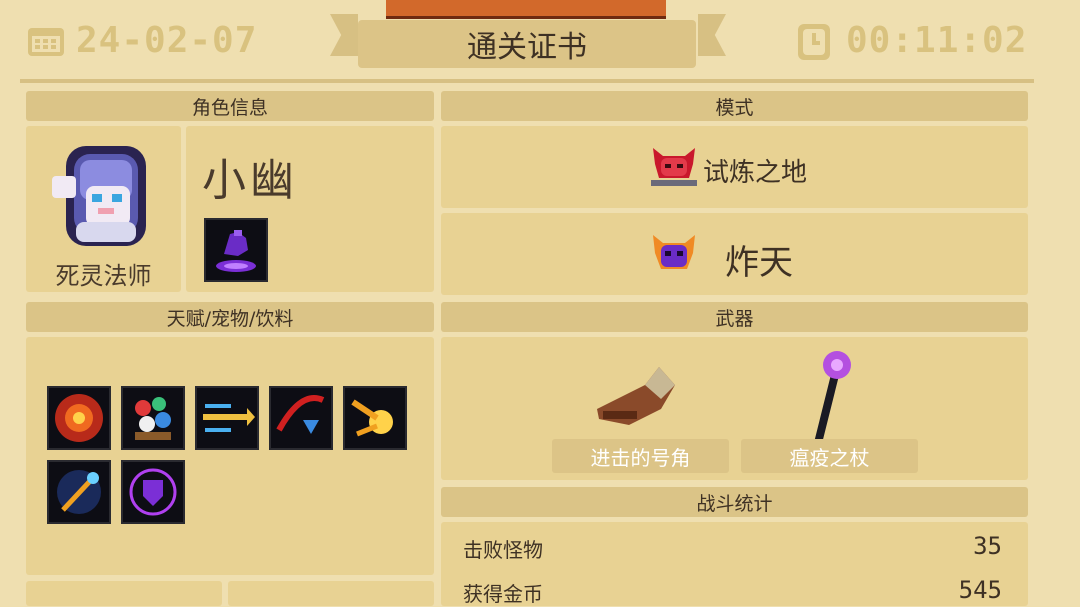  Describe the element at coordinates (503, 550) in the screenshot. I see `stat-label-kills: 击败怪物` at that location.